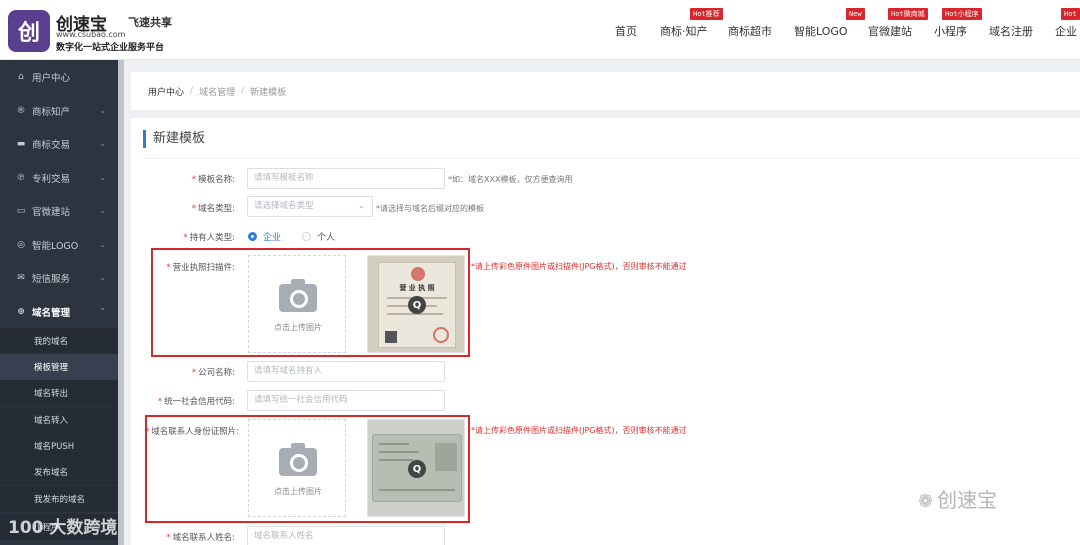  I want to click on nav-enterprise: 企业, so click(1066, 31).